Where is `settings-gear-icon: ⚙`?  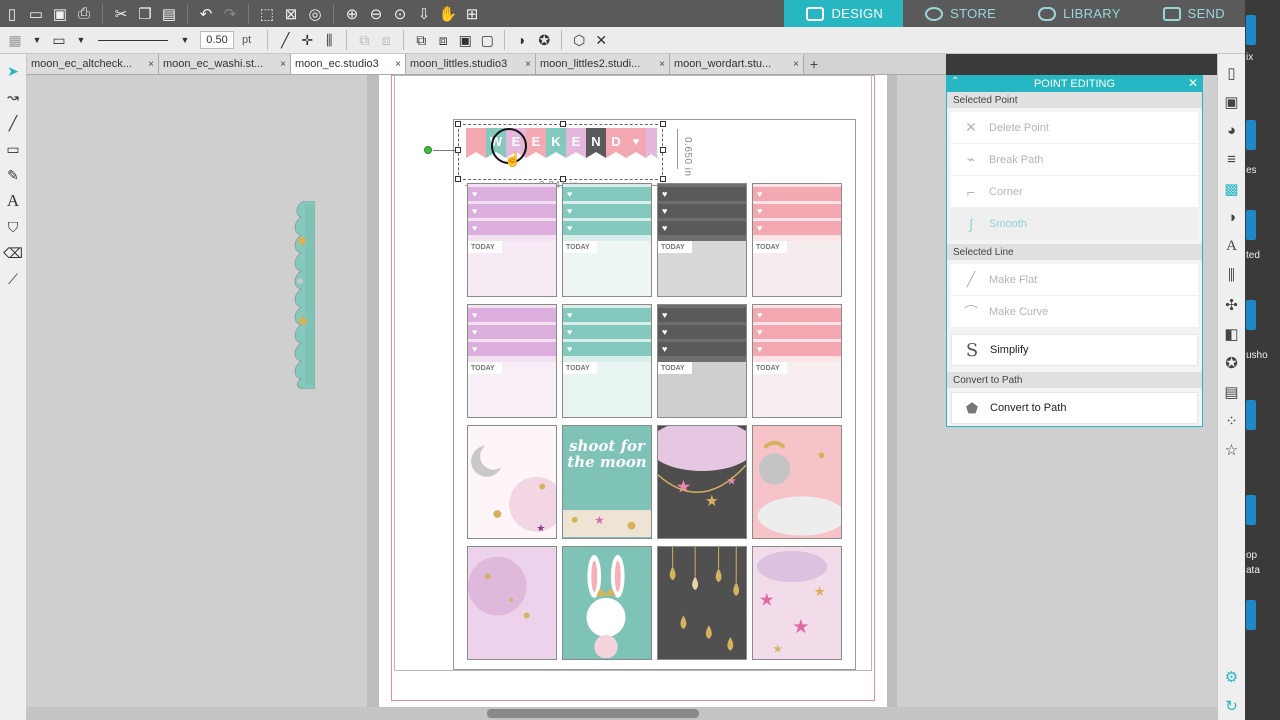
settings-gear-icon: ⚙ is located at coordinates (1232, 676).